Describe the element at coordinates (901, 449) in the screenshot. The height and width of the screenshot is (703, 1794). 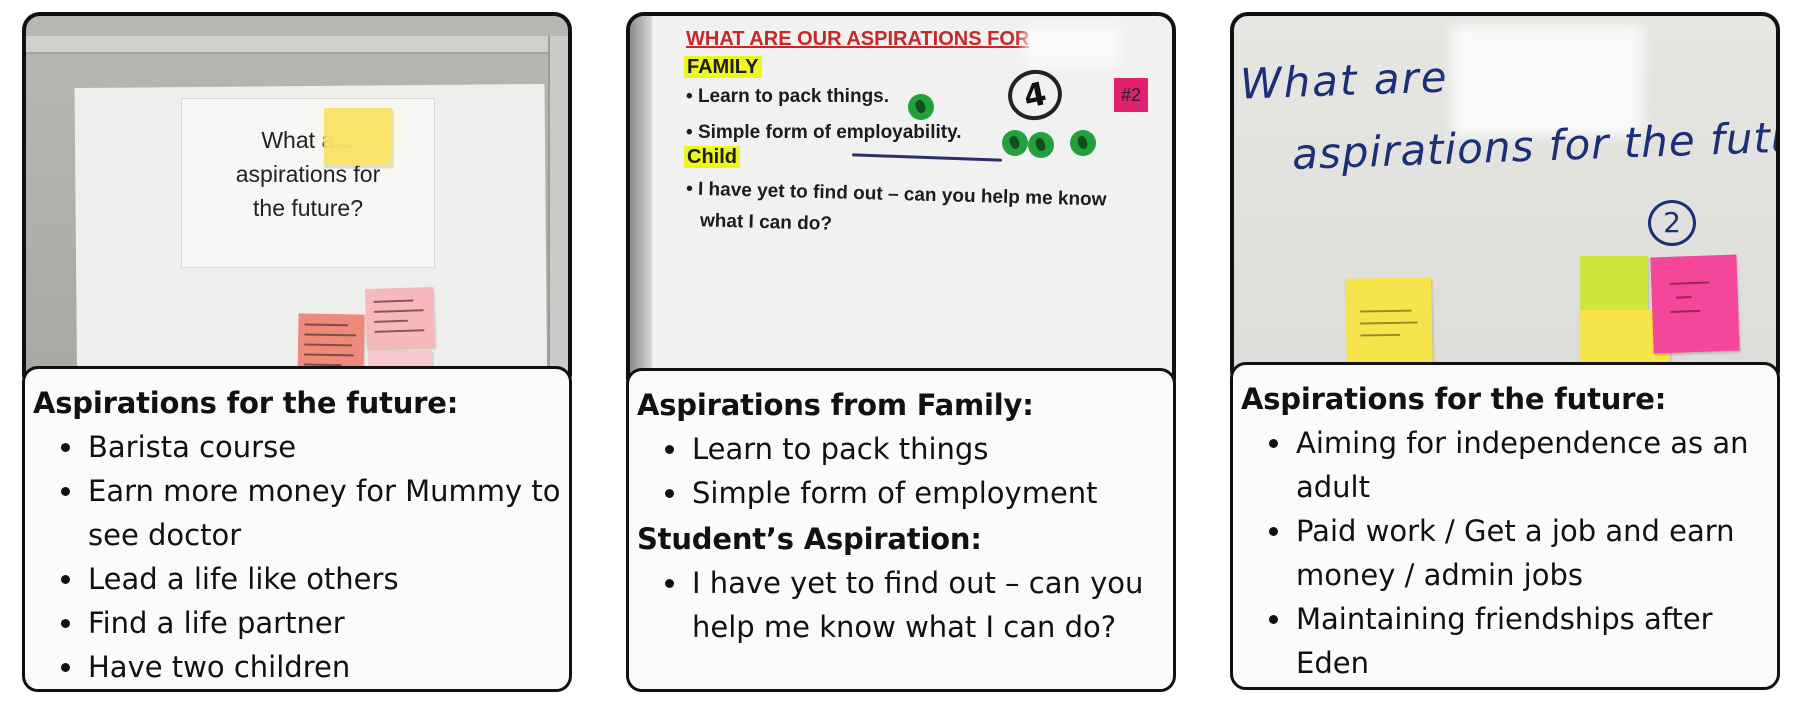
I see `list-item: Learn to pack things` at that location.